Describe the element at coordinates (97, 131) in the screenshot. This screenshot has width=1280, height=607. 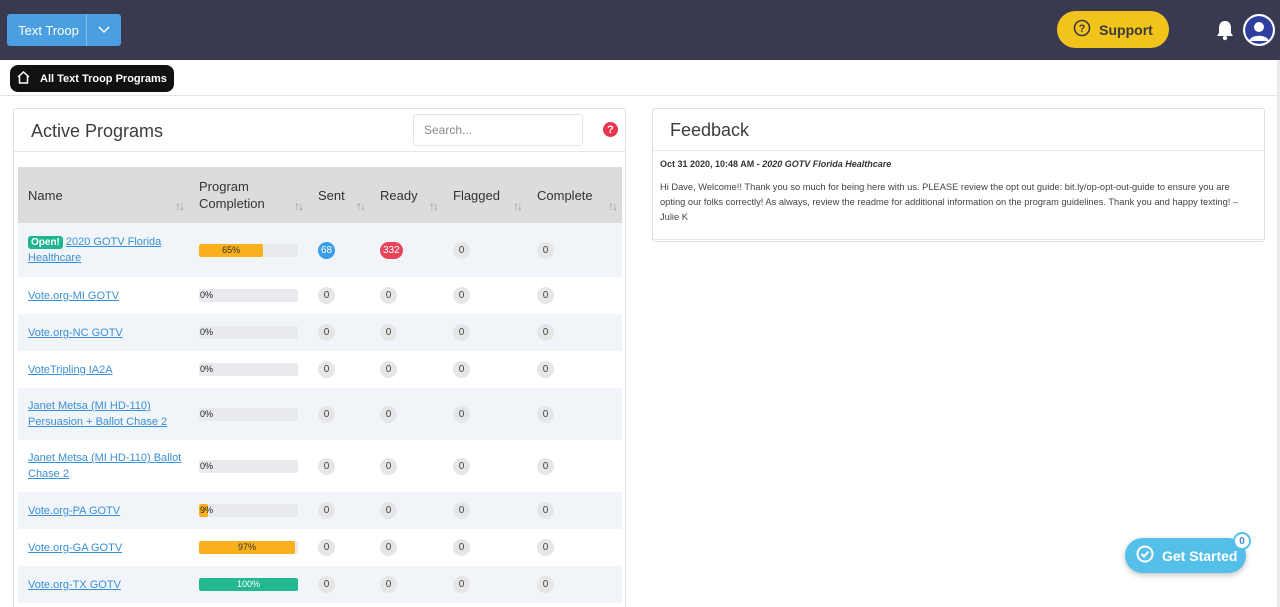
I see `active-programs-title: Active Programs` at that location.